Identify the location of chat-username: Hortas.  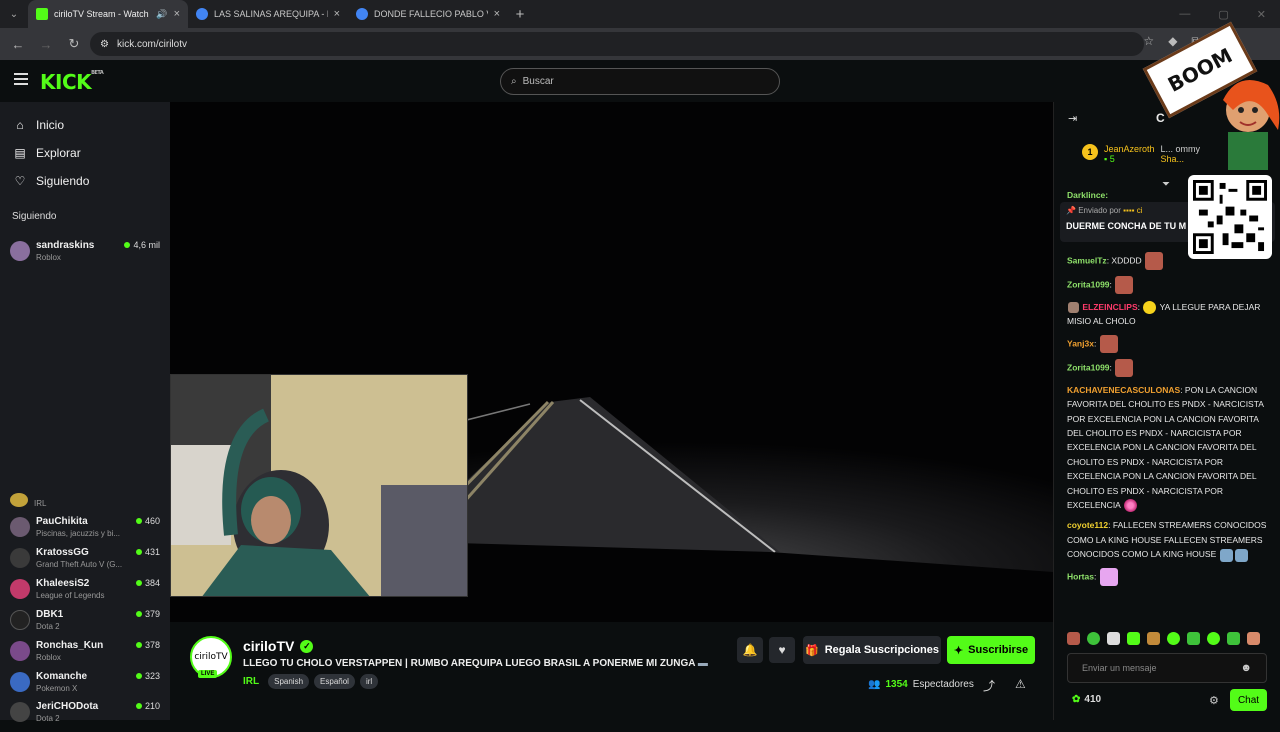
(1080, 576).